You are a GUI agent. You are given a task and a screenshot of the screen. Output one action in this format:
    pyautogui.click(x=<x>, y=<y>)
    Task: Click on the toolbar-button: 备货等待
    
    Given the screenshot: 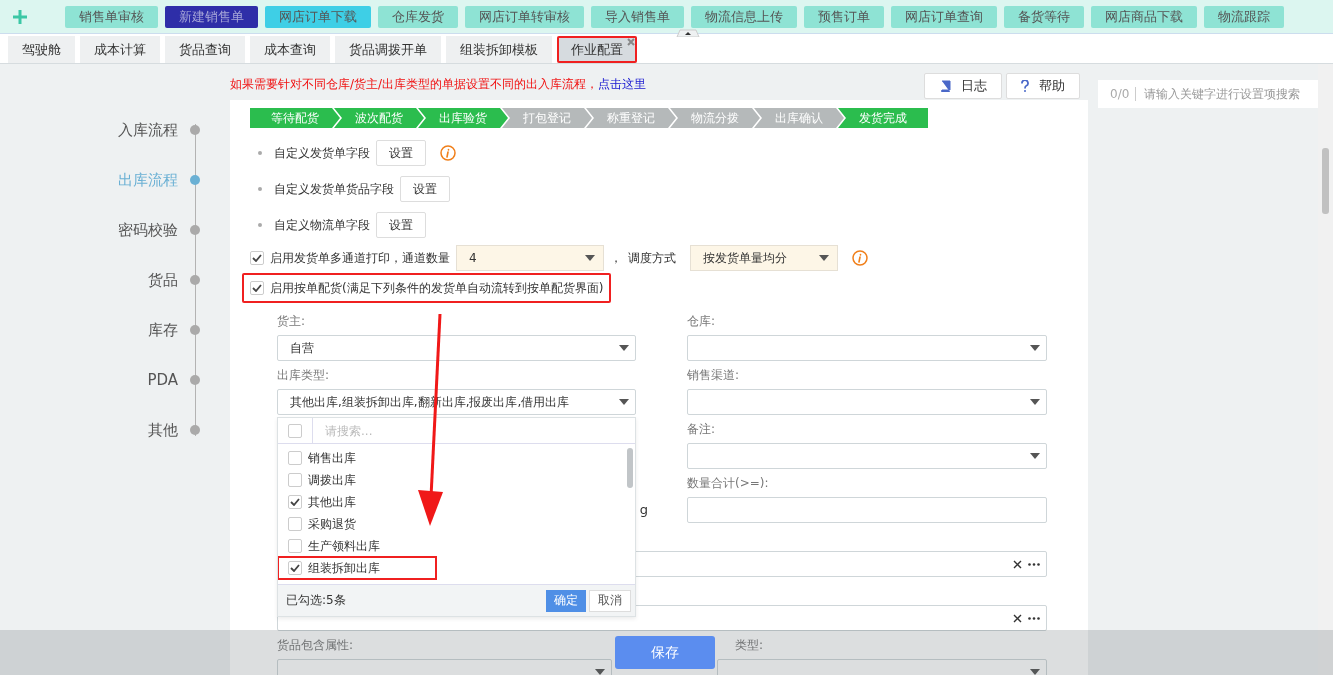 What is the action you would take?
    pyautogui.click(x=1044, y=16)
    